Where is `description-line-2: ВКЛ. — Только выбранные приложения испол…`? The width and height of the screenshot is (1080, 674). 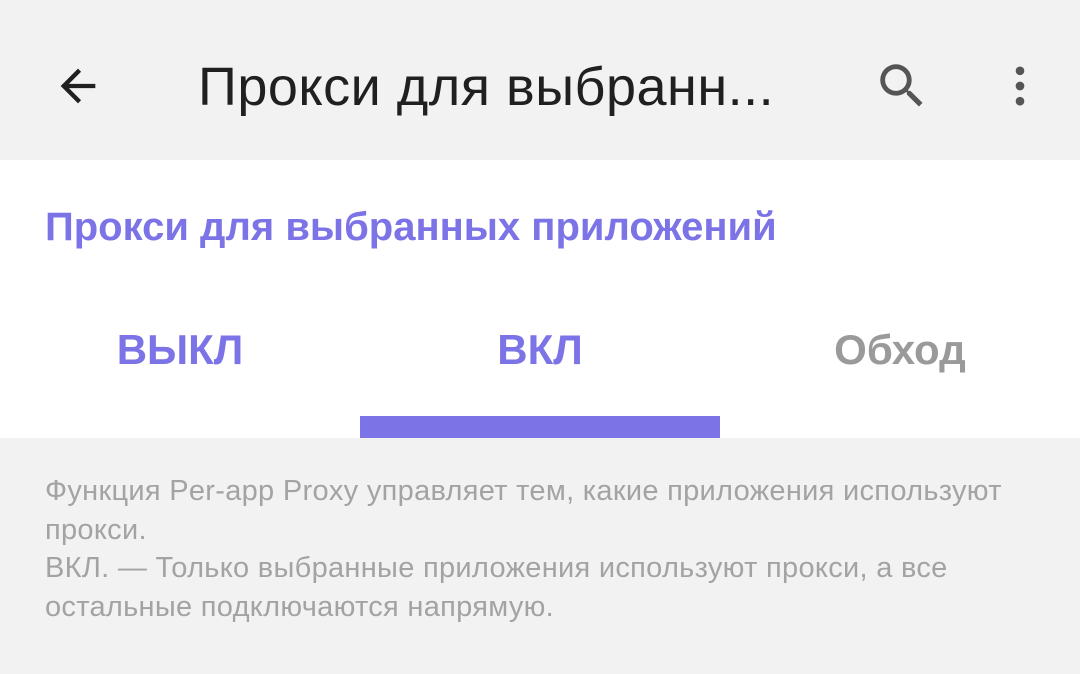
description-line-2: ВКЛ. — Только выбранные приложения испол… is located at coordinates (496, 587).